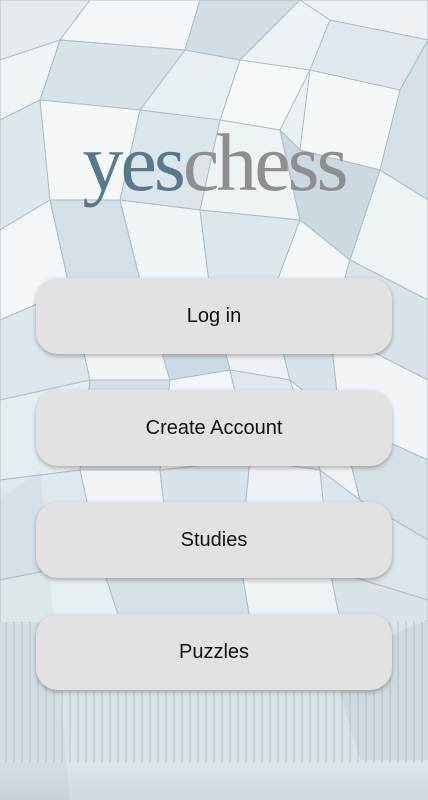 The height and width of the screenshot is (800, 428). I want to click on puzzles-button: Puzzles, so click(214, 652).